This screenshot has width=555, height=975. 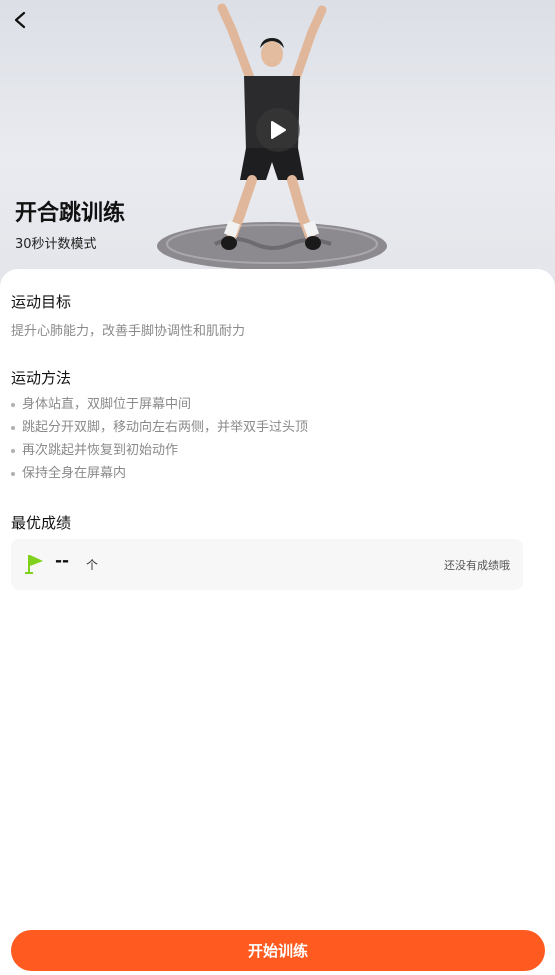 I want to click on page-title: 开合跳训练, so click(x=70, y=213).